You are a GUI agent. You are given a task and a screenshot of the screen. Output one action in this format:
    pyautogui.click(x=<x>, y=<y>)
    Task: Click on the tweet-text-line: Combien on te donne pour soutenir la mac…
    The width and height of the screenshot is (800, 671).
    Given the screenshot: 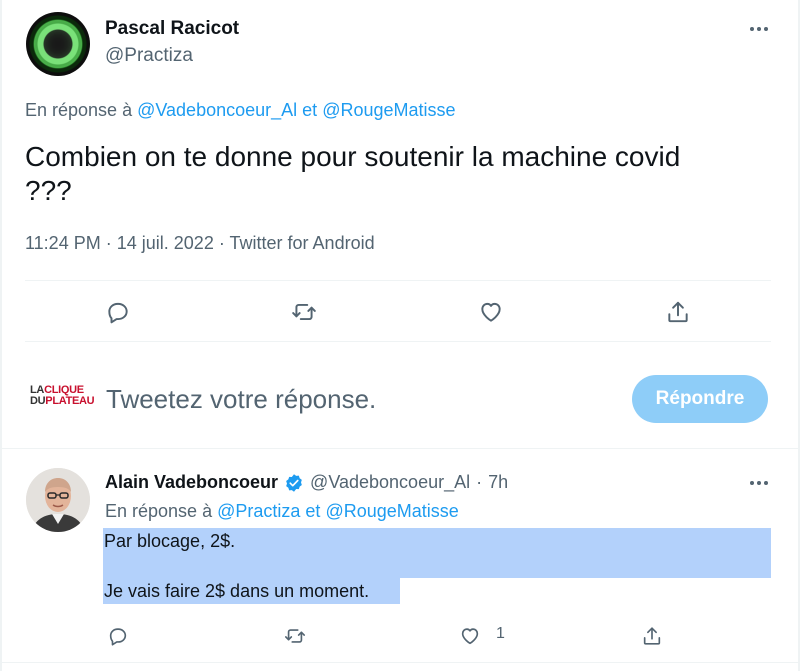 What is the action you would take?
    pyautogui.click(x=353, y=156)
    